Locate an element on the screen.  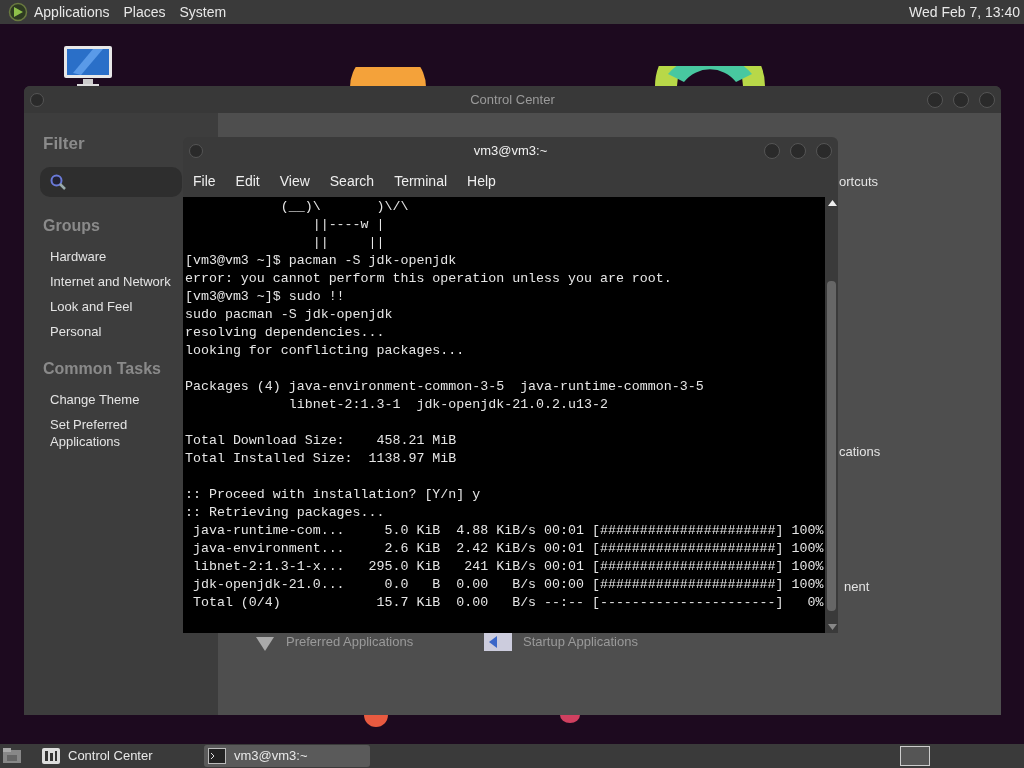
workspace-switcher is located at coordinates (915, 756).